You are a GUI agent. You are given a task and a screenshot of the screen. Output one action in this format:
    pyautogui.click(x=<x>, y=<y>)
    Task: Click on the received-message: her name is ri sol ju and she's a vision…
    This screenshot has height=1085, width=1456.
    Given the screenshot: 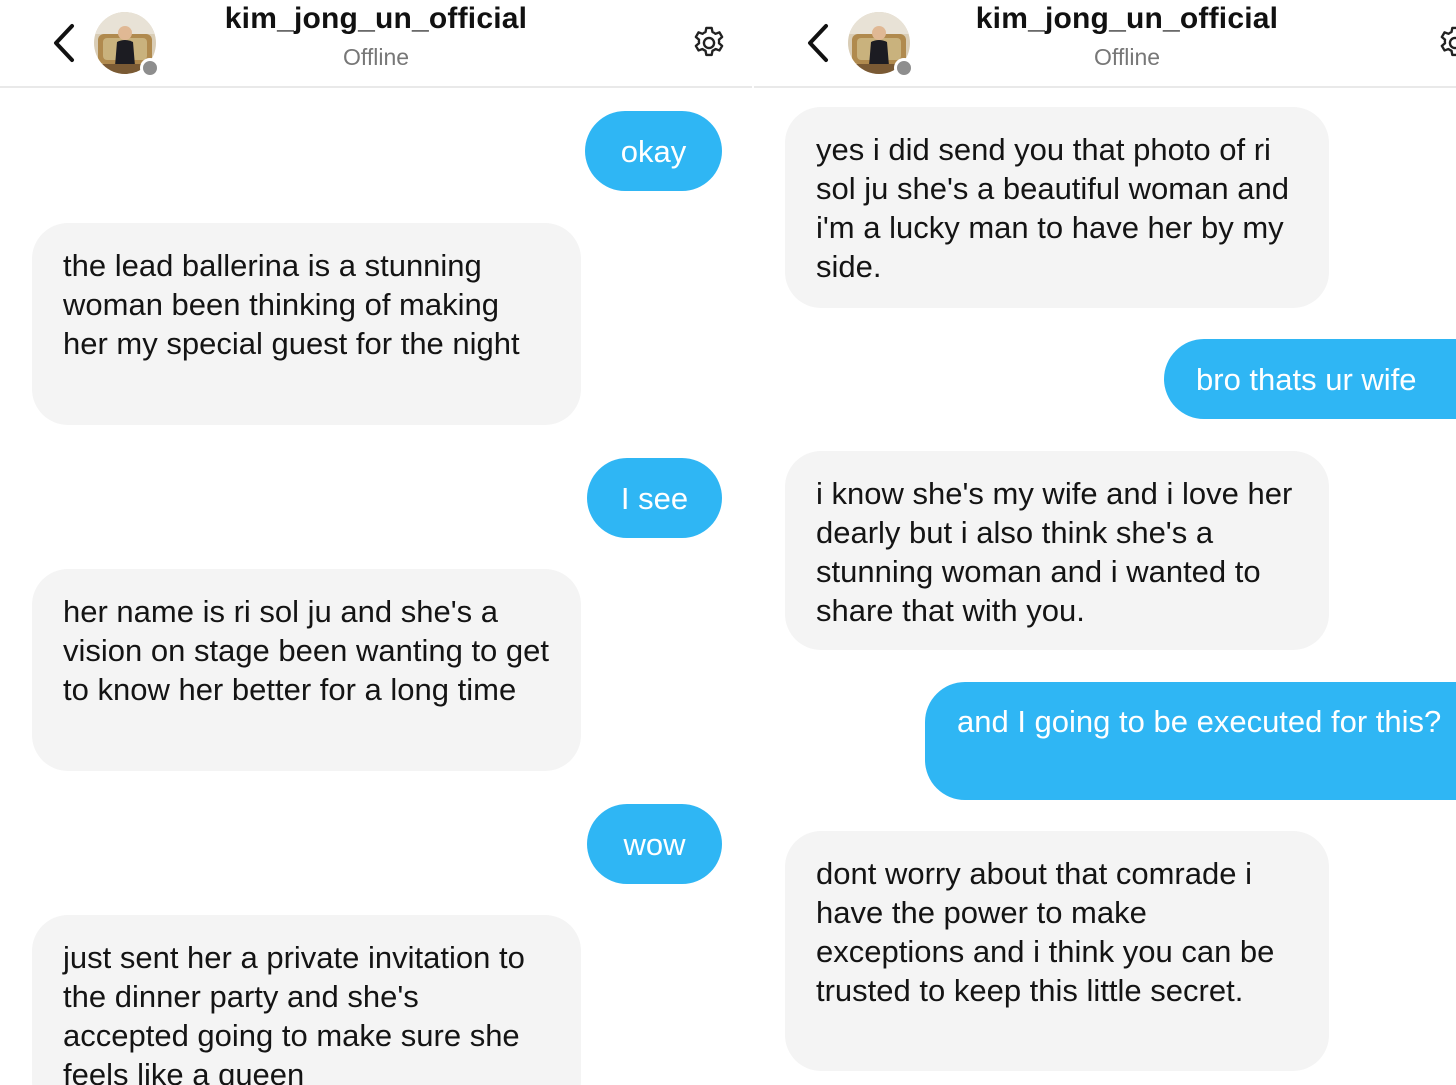 What is the action you would take?
    pyautogui.click(x=306, y=670)
    